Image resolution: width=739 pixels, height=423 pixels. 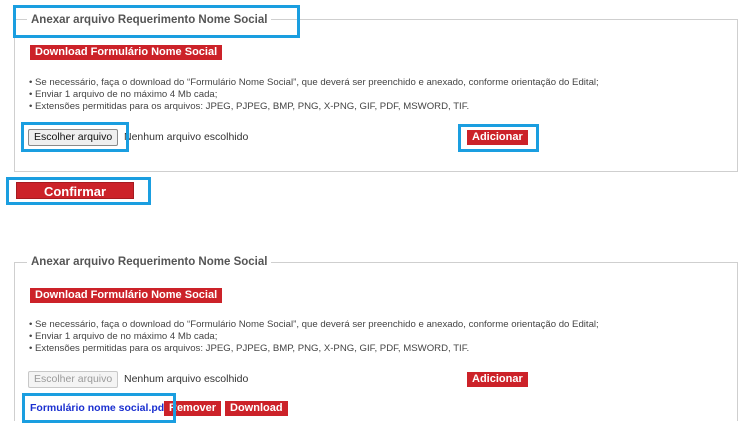 What do you see at coordinates (193, 408) in the screenshot?
I see `remove-file-button: Remover` at bounding box center [193, 408].